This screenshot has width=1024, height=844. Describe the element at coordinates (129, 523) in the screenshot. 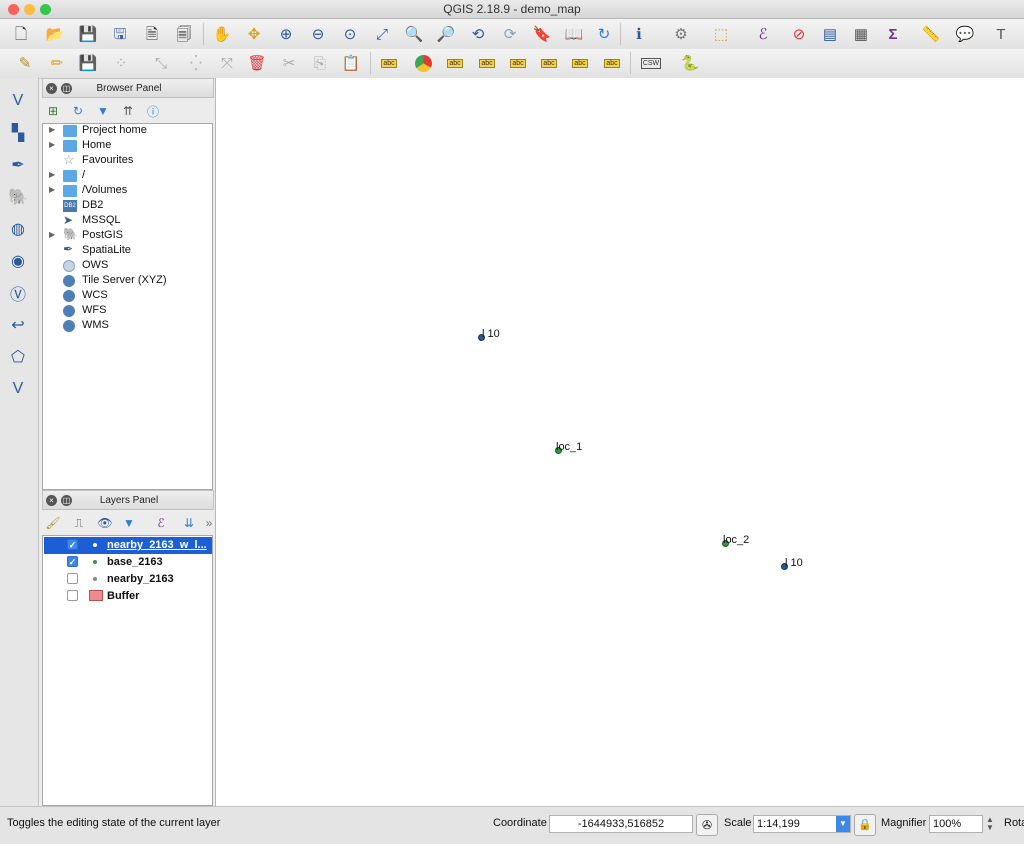

I see `filter-legend-icon: ▼` at that location.